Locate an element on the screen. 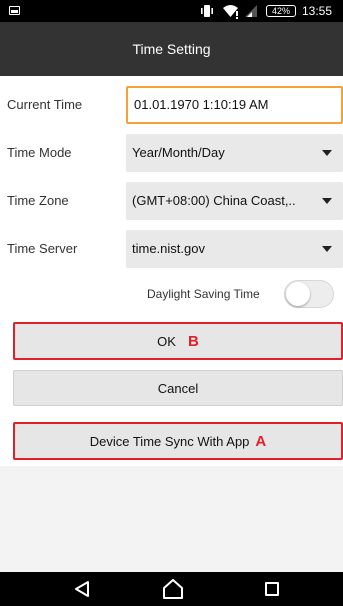  annotation-marker-a: A is located at coordinates (261, 441).